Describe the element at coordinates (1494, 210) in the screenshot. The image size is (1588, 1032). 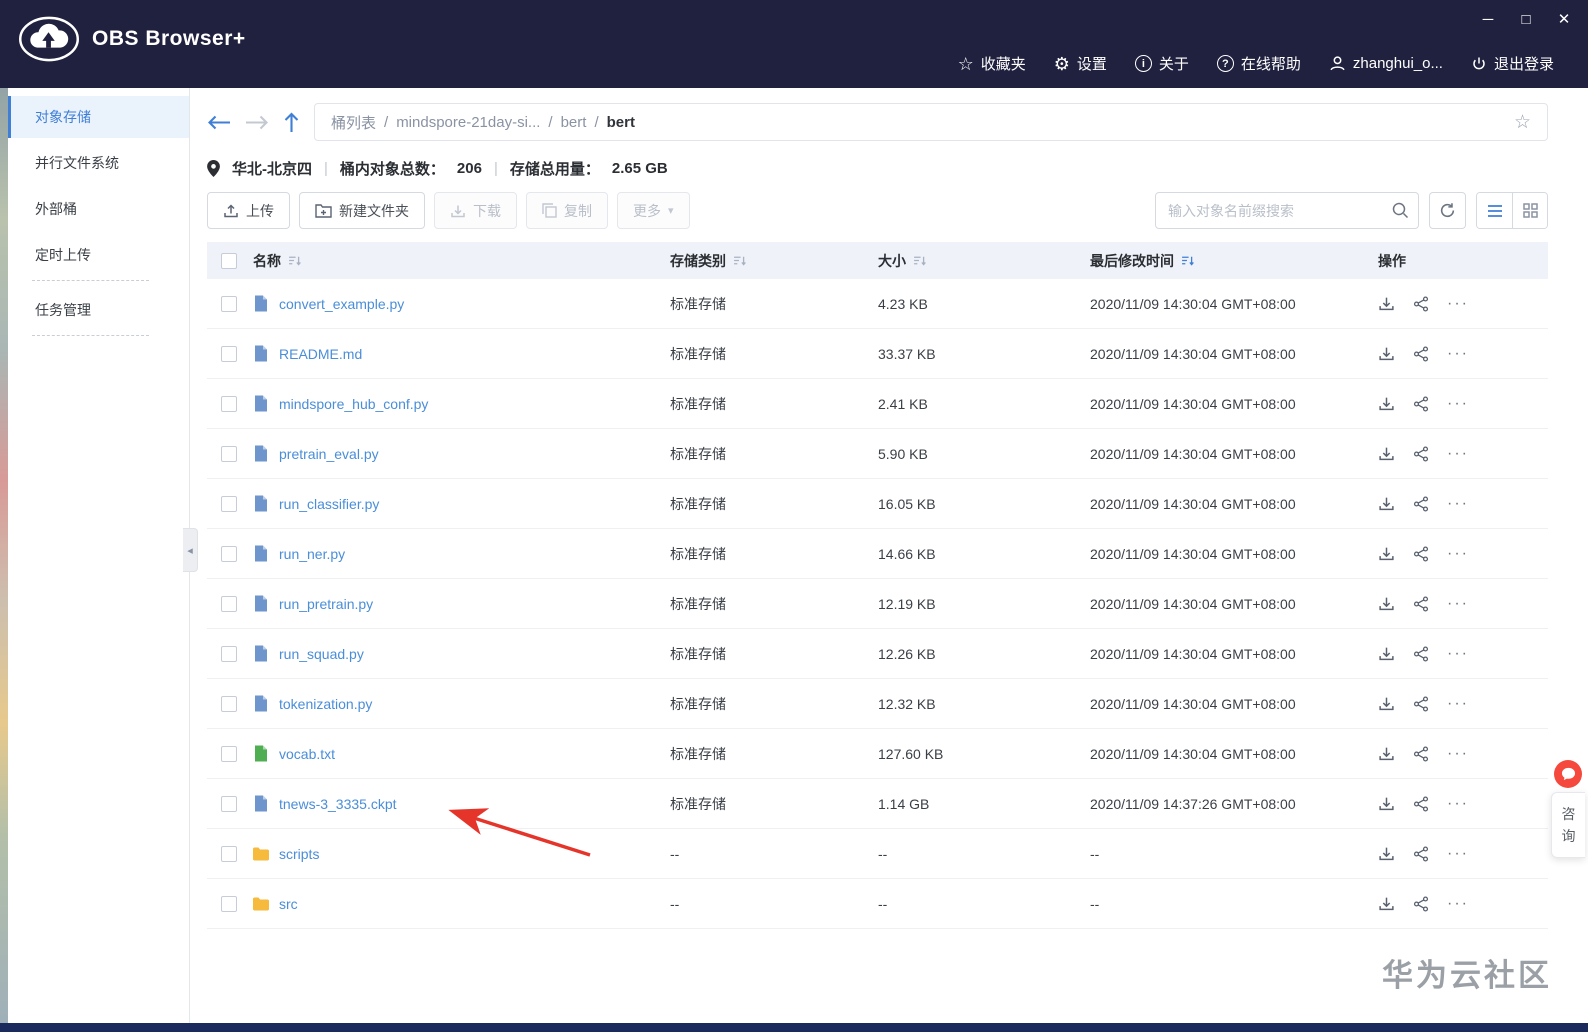
I see `list-view-button` at that location.